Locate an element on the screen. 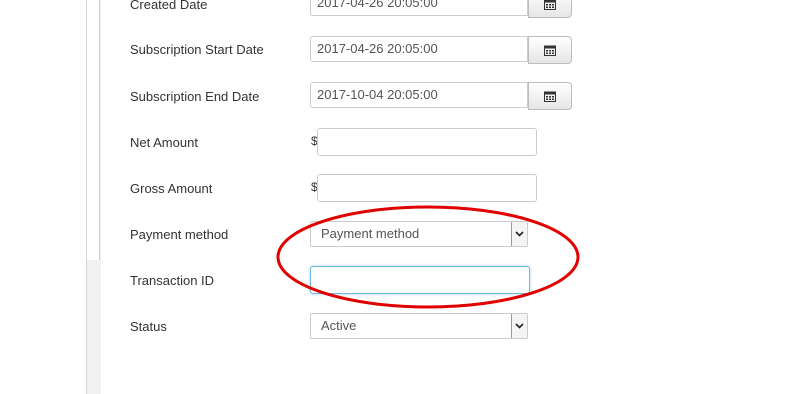 This screenshot has width=798, height=394. status-label: Status is located at coordinates (148, 326).